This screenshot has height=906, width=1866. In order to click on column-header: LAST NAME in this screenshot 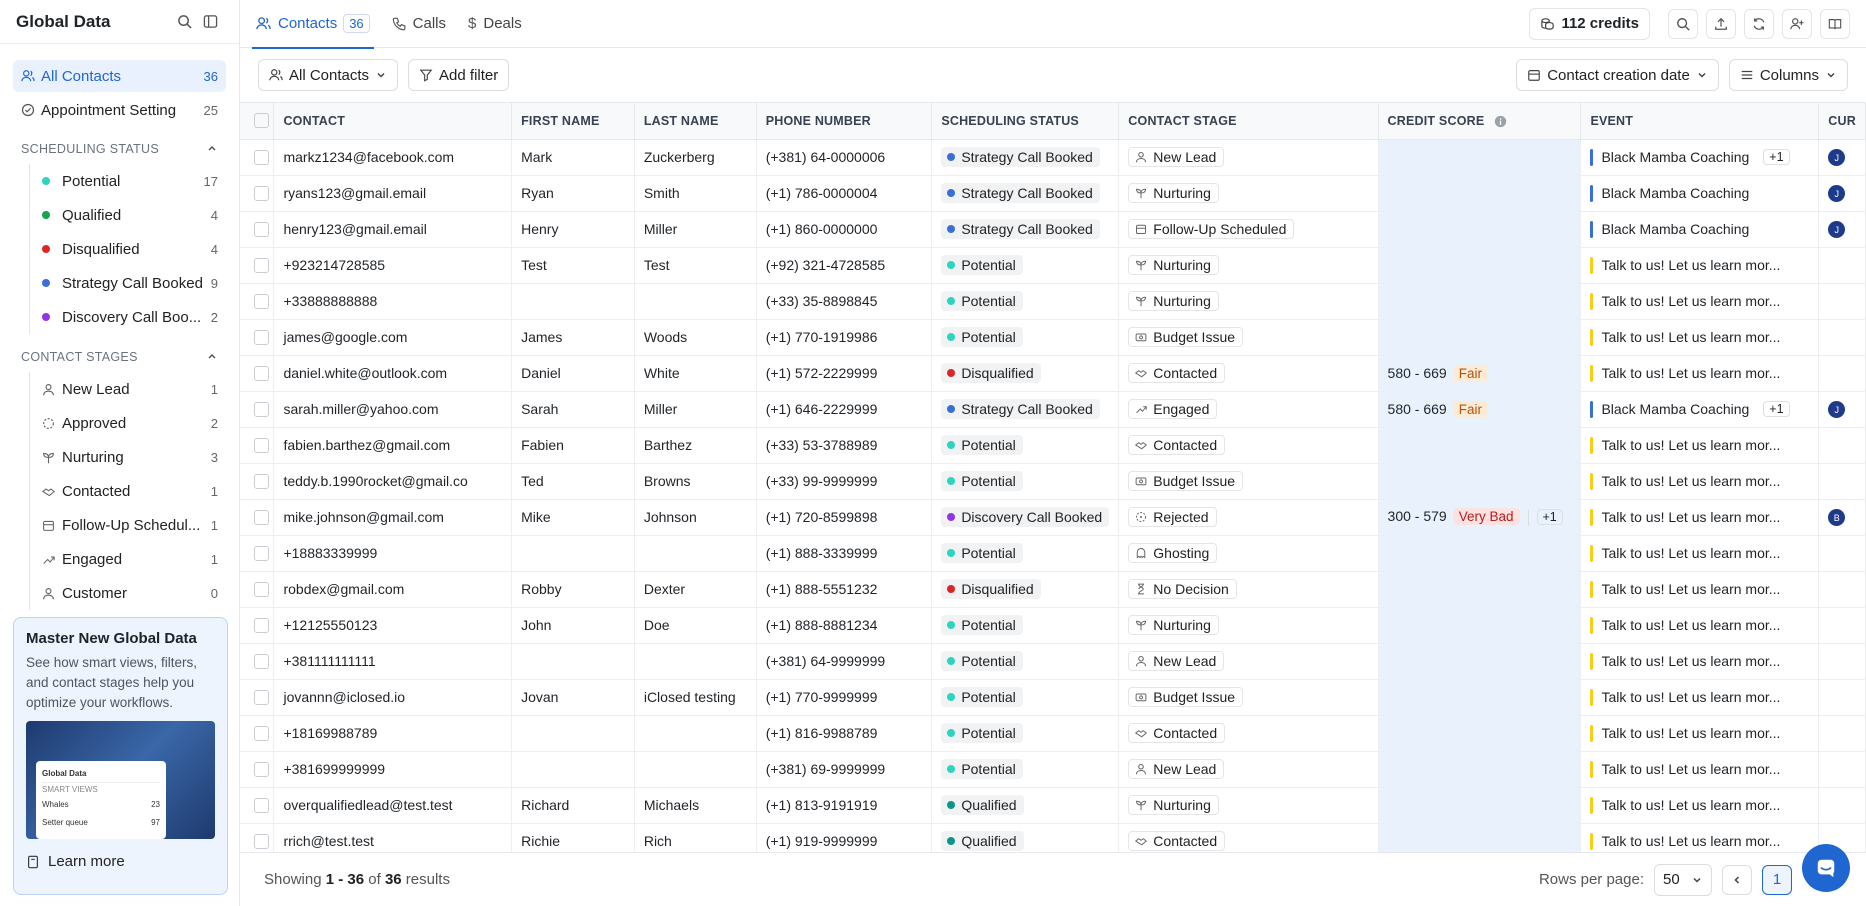, I will do `click(695, 121)`.